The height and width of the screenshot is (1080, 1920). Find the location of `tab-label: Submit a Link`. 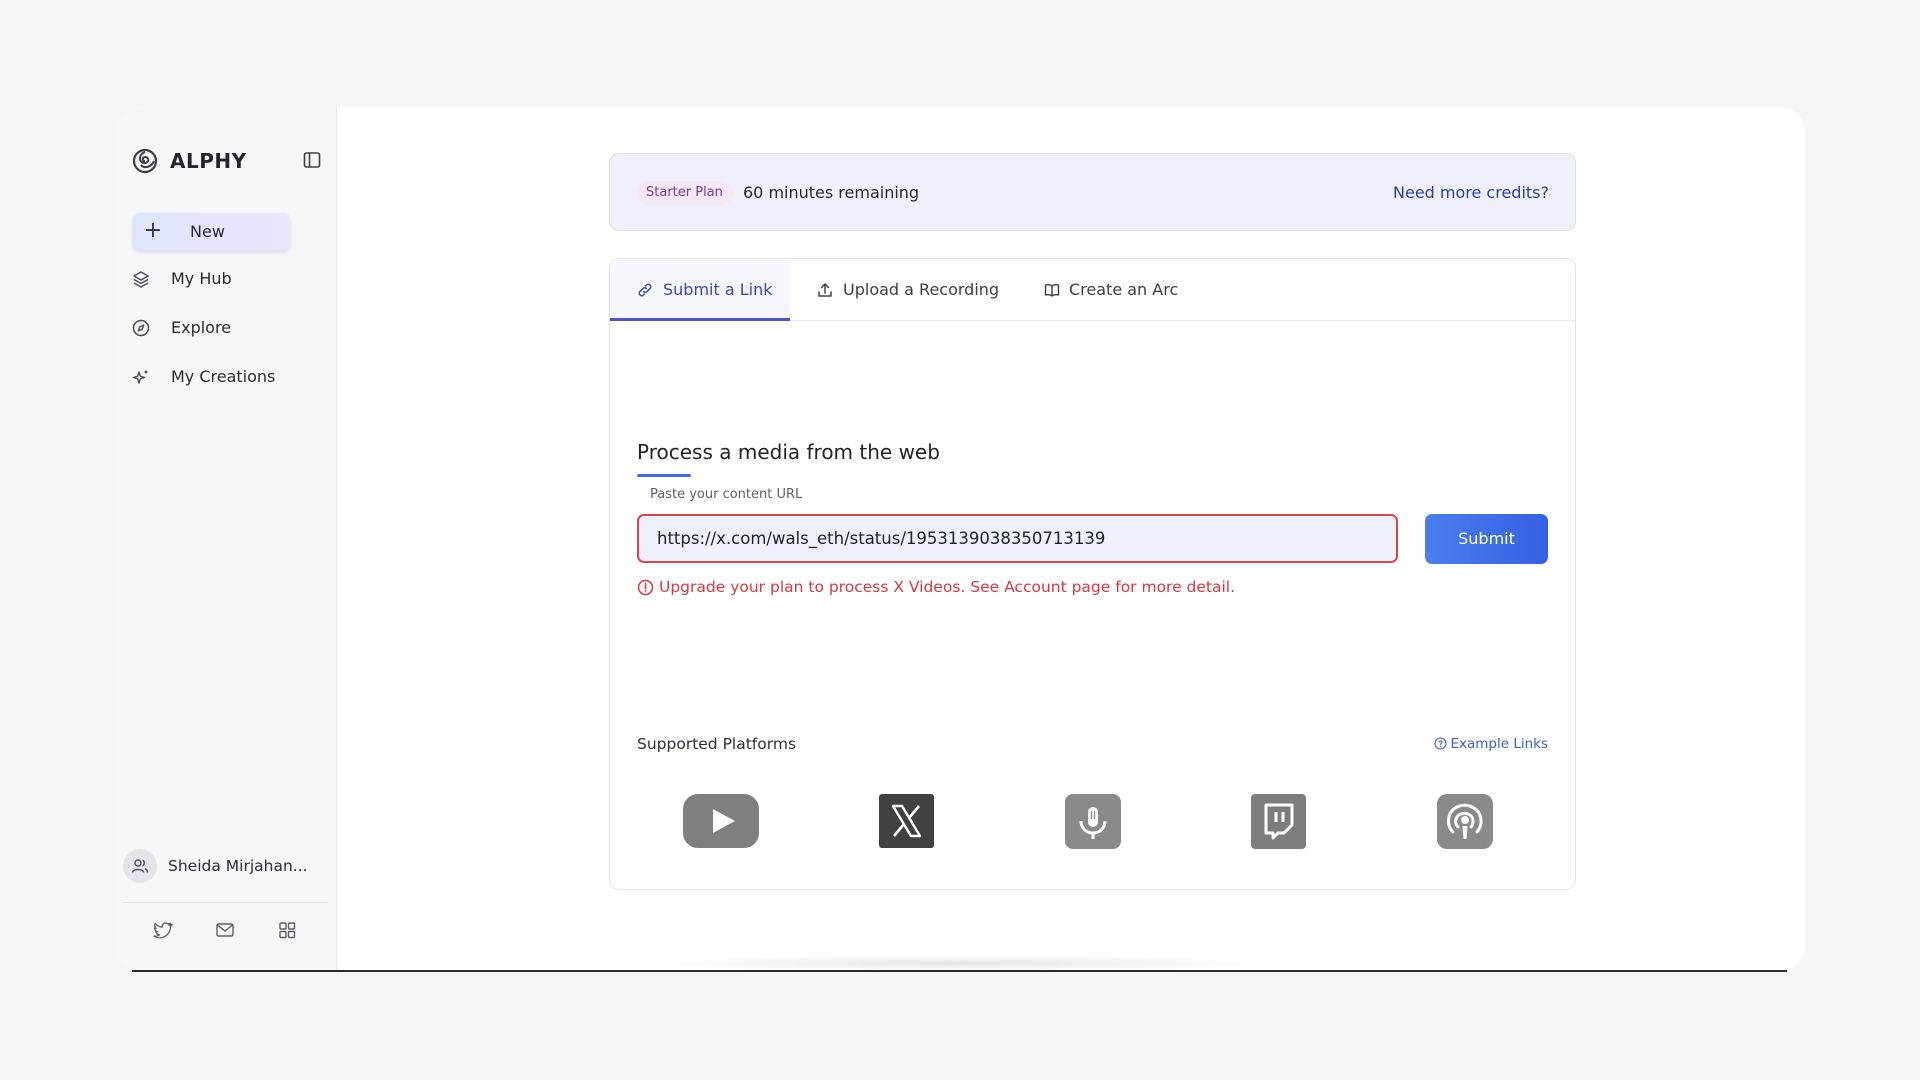

tab-label: Submit a Link is located at coordinates (718, 289).